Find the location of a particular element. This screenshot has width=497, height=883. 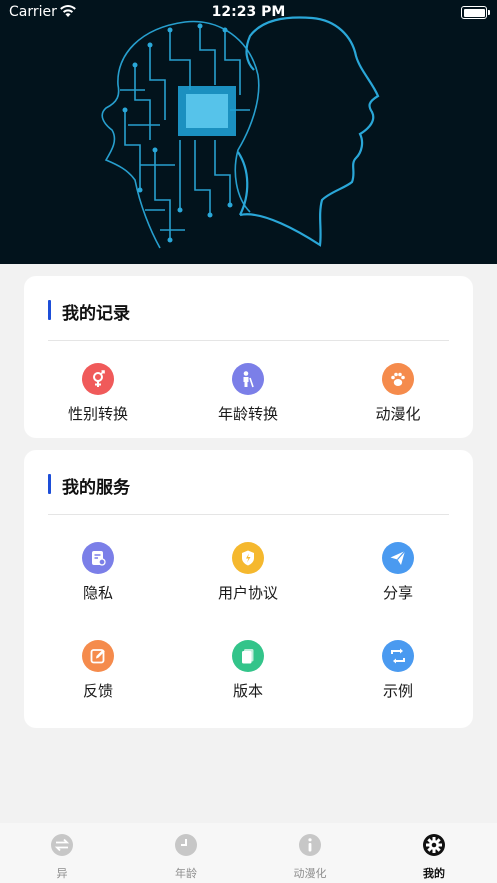

status-time: 12:23 PM is located at coordinates (248, 12).